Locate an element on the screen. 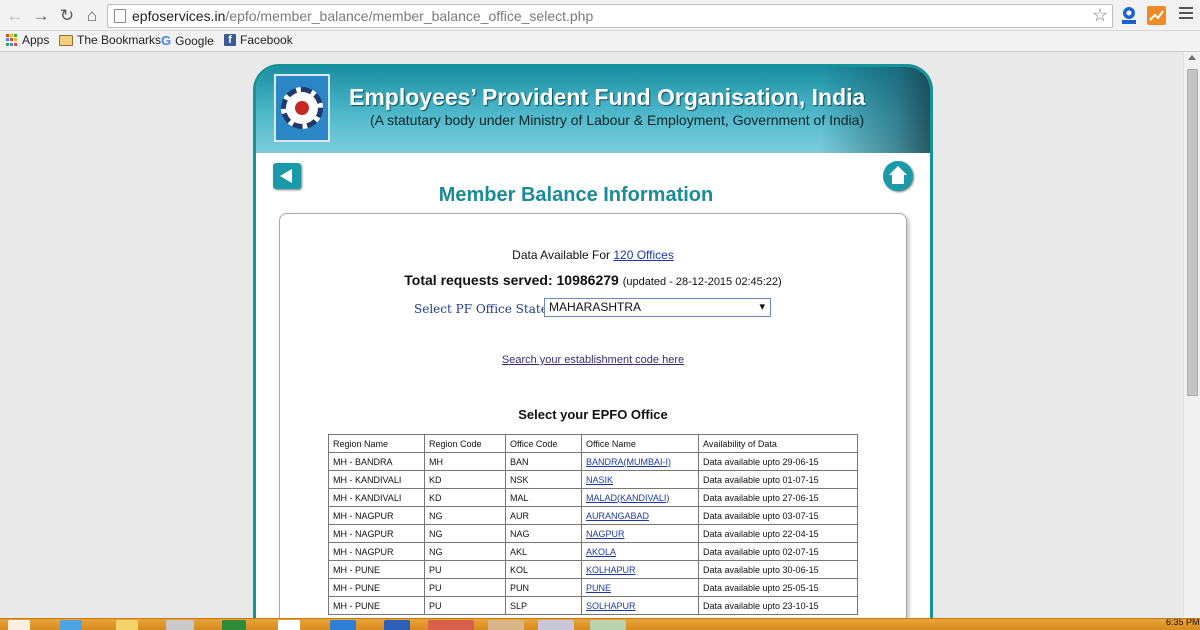 The height and width of the screenshot is (630, 1200). page-title: Member Balance Information is located at coordinates (576, 195).